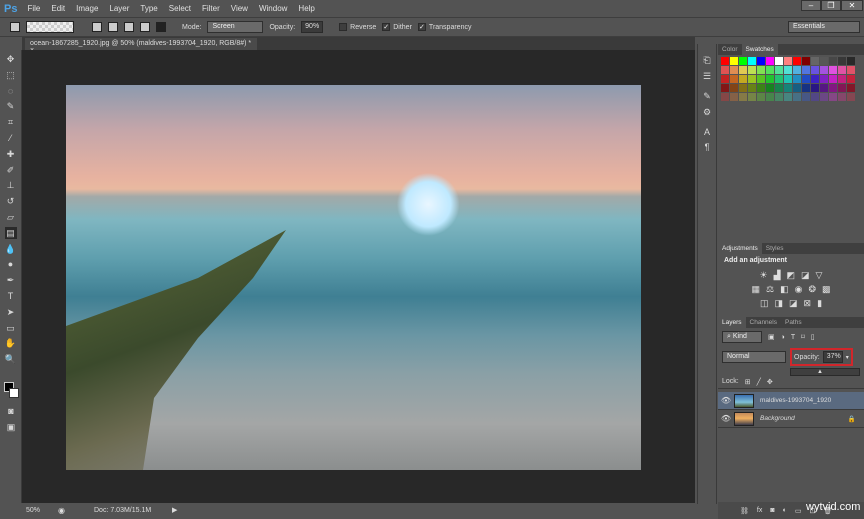  Describe the element at coordinates (707, 132) in the screenshot. I see `character-panel-icon: A` at that location.